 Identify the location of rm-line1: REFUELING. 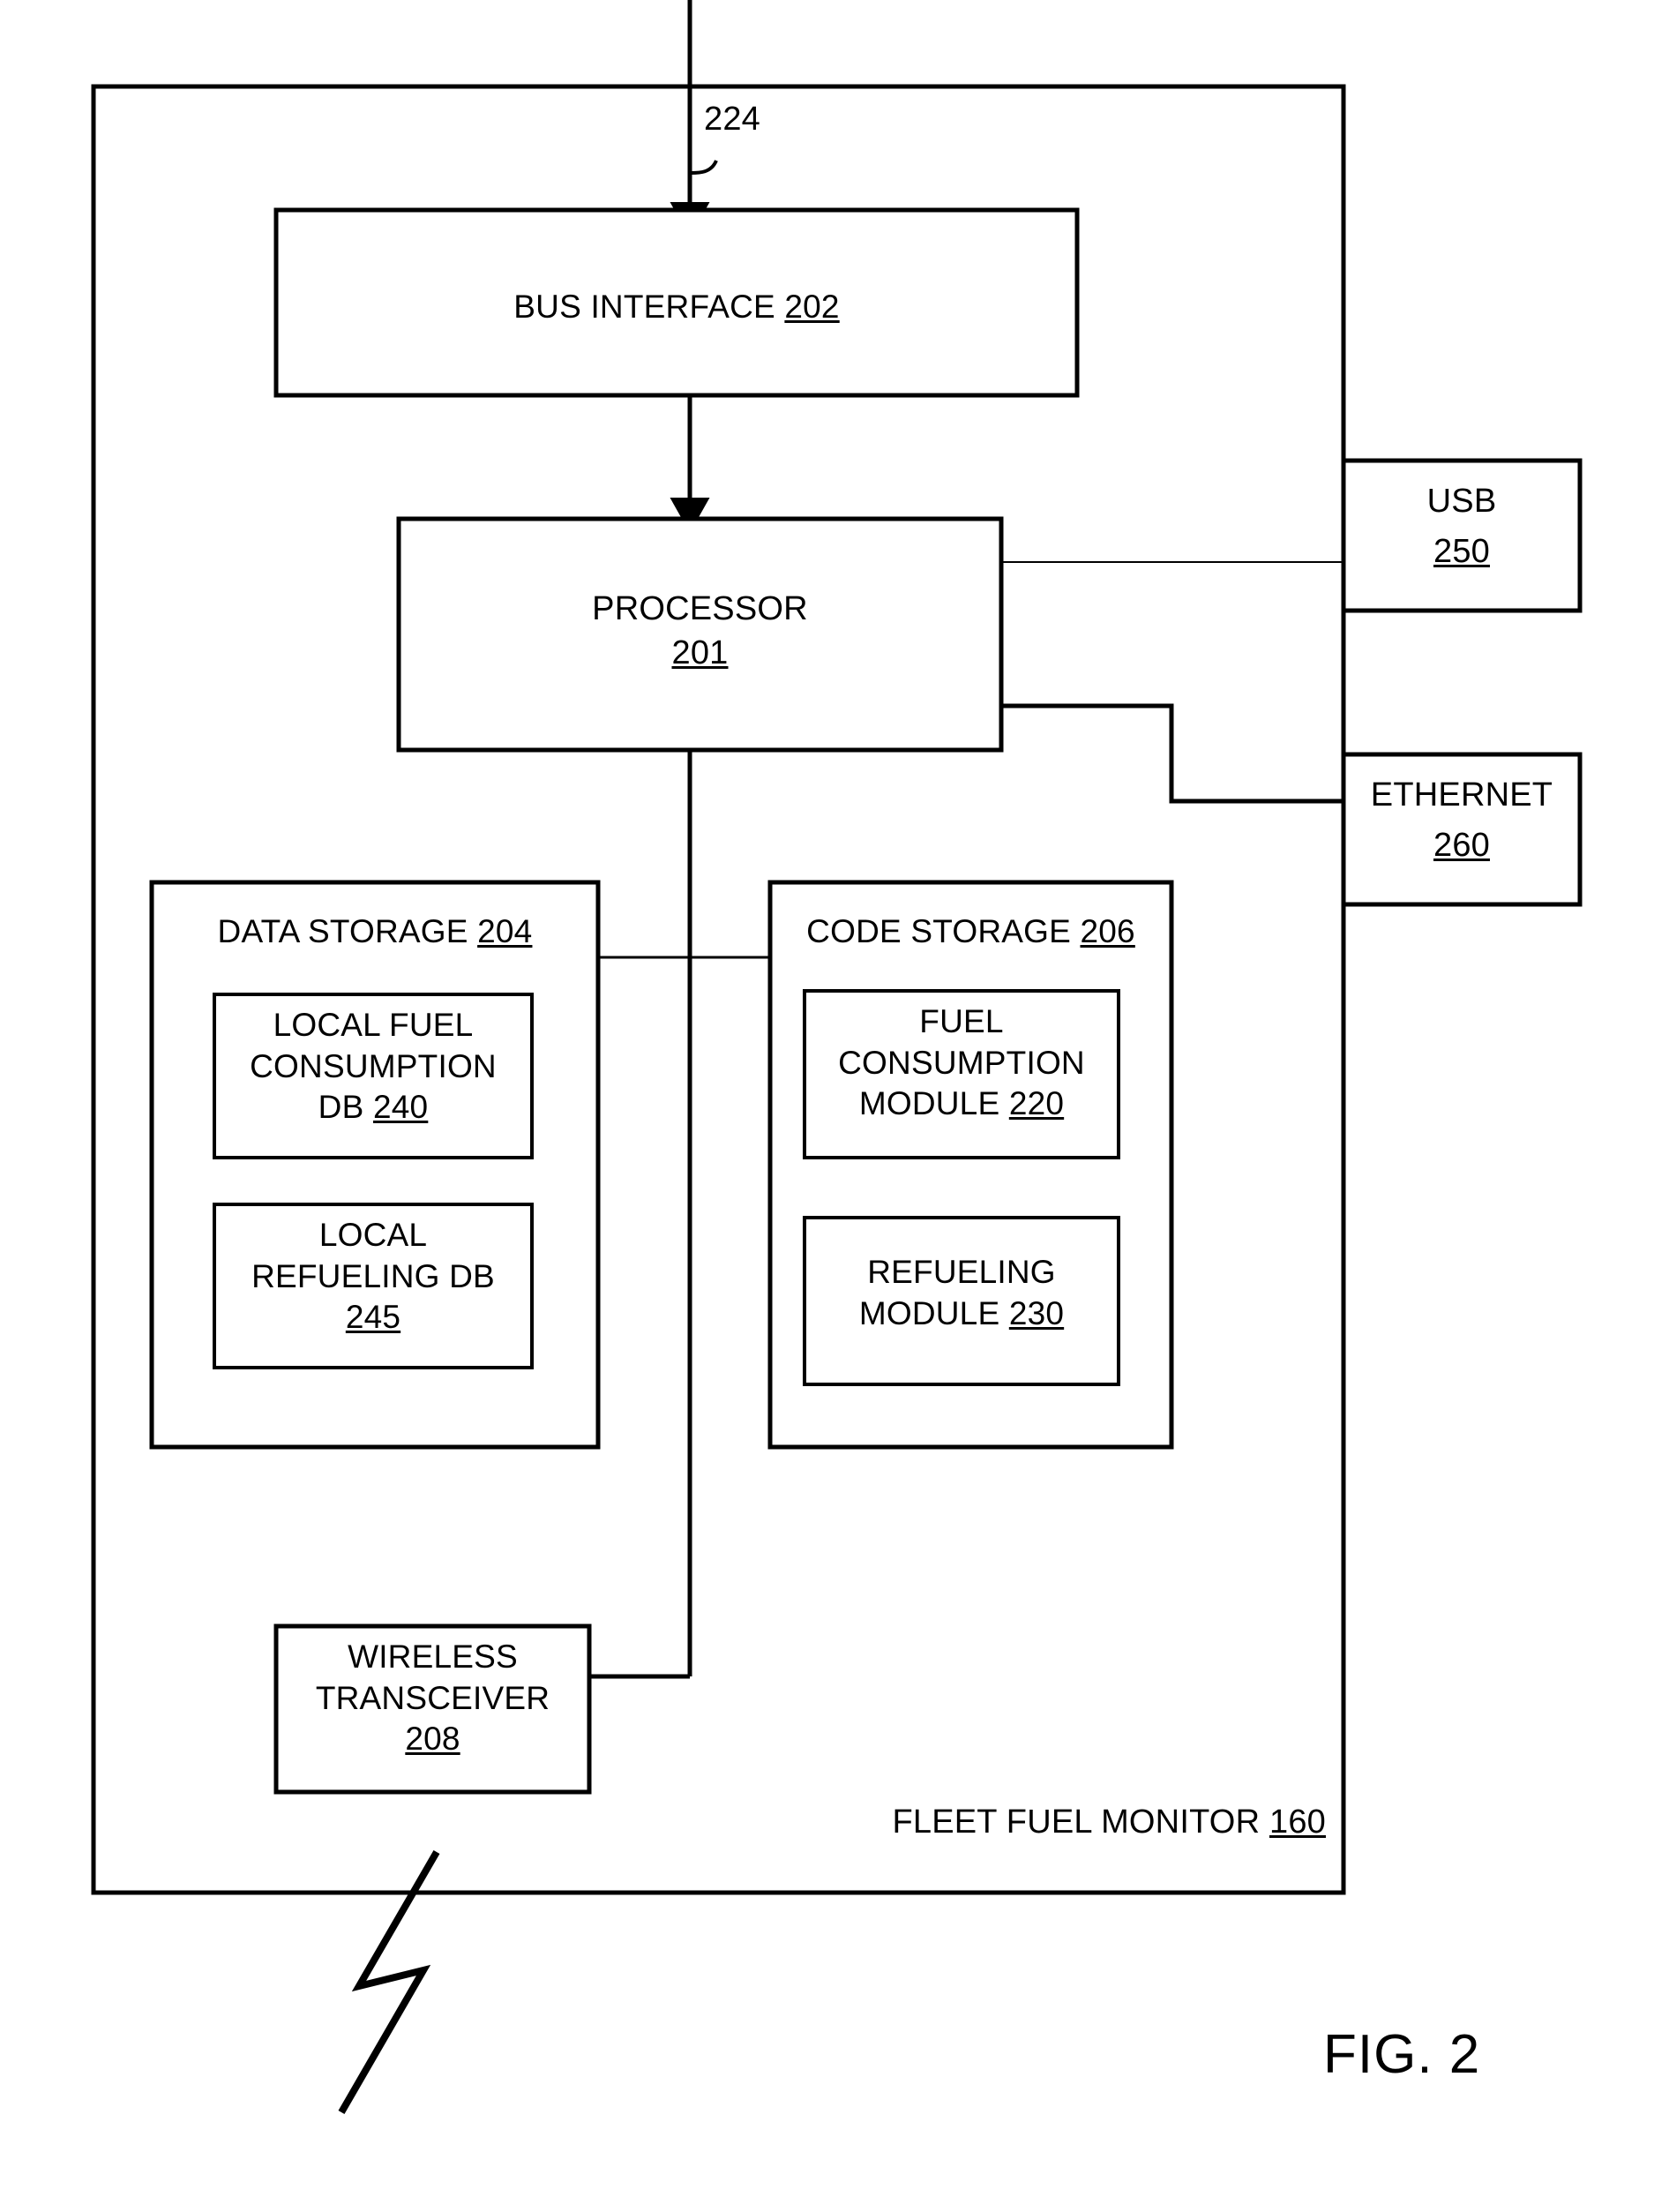
(962, 1272).